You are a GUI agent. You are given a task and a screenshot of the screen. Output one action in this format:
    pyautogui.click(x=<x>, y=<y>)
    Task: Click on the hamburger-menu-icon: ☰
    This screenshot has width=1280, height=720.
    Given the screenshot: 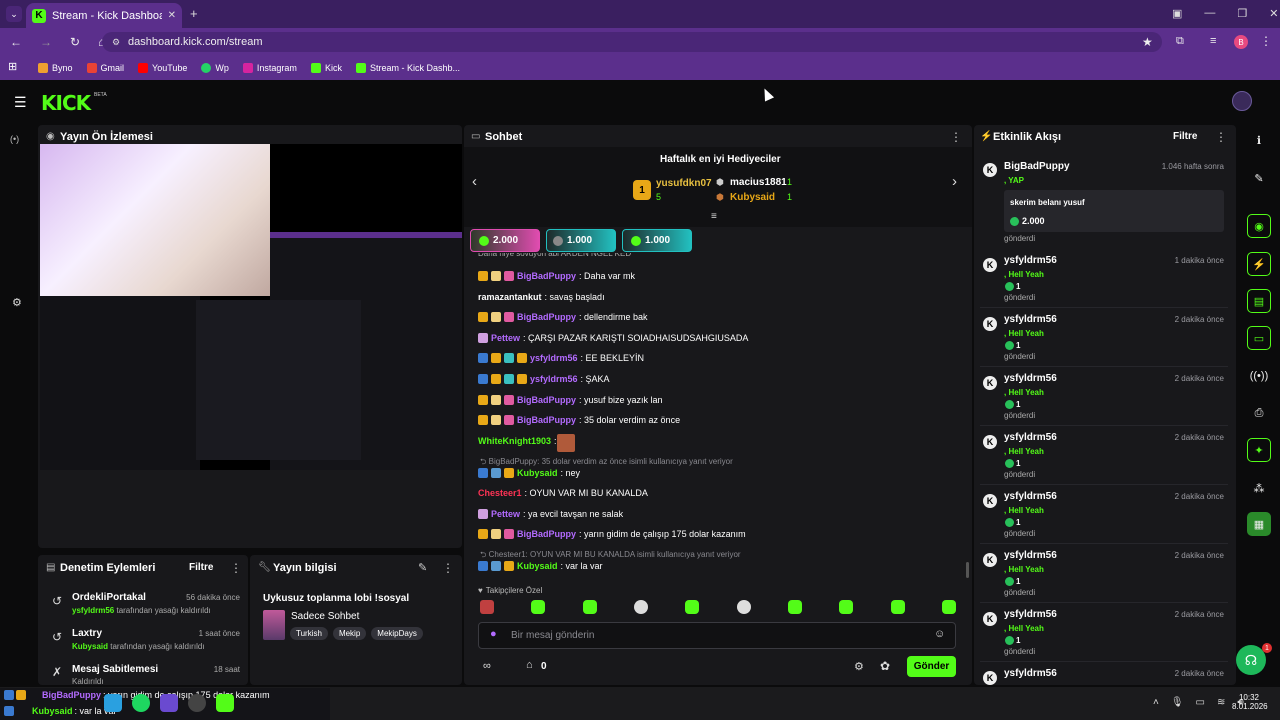 What is the action you would take?
    pyautogui.click(x=20, y=102)
    